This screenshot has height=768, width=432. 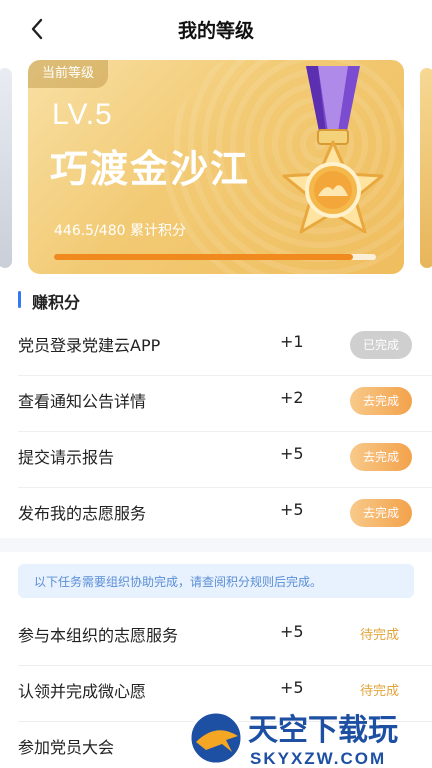 I want to click on task-name: 发布我的志愿服务, so click(x=82, y=513).